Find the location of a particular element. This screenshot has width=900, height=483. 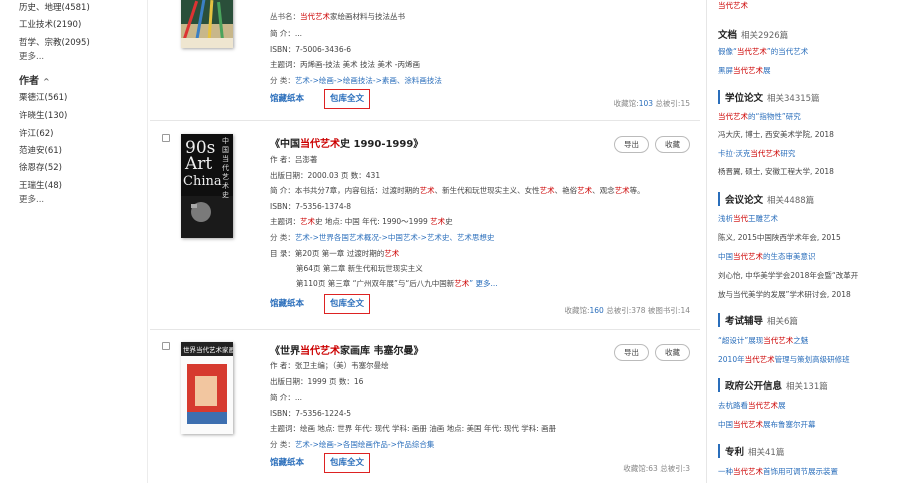

related-meta: 冯大庆, 博士, 西安美术学院, 2018 is located at coordinates (776, 134).